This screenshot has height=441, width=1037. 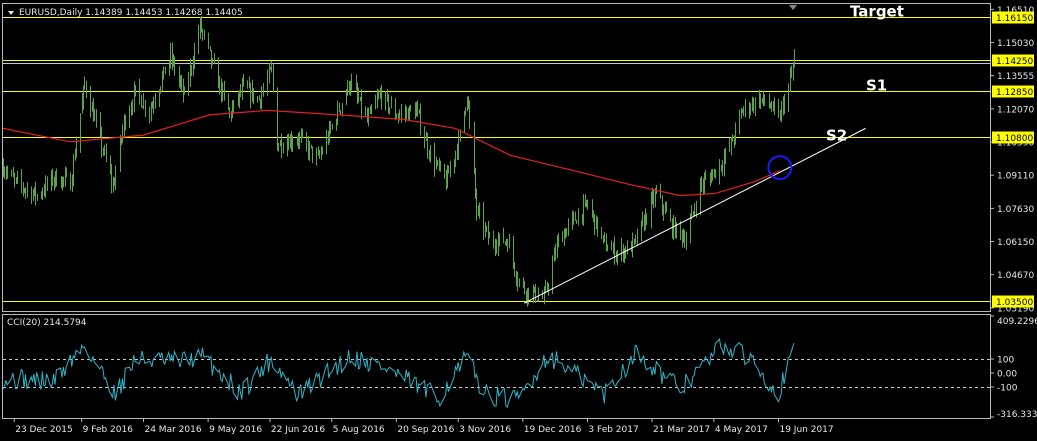 What do you see at coordinates (298, 430) in the screenshot?
I see `date-axis-label: 22 Jun 2016` at bounding box center [298, 430].